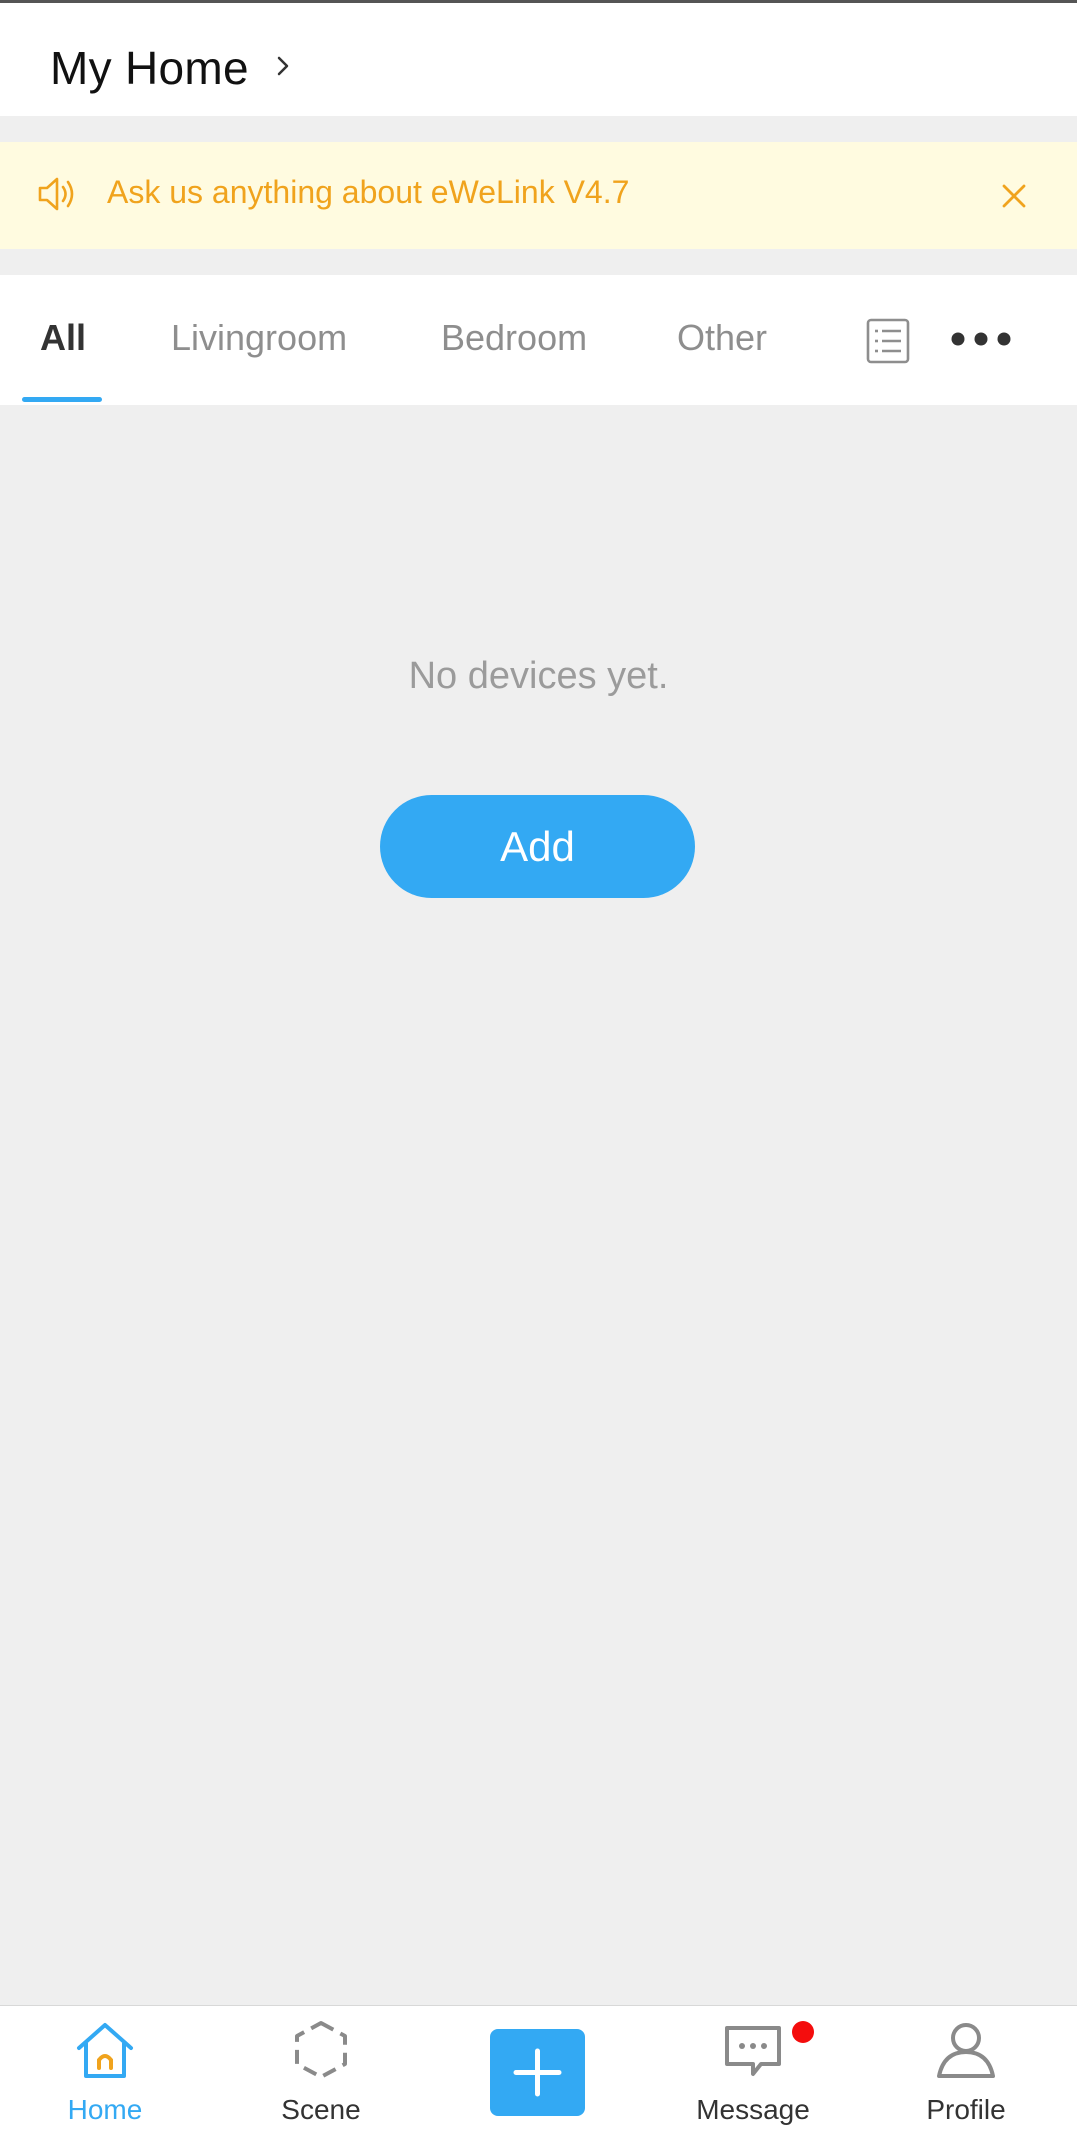 The width and height of the screenshot is (1077, 2130). I want to click on bottom-nav: Home Scene Message Profile, so click(538, 2067).